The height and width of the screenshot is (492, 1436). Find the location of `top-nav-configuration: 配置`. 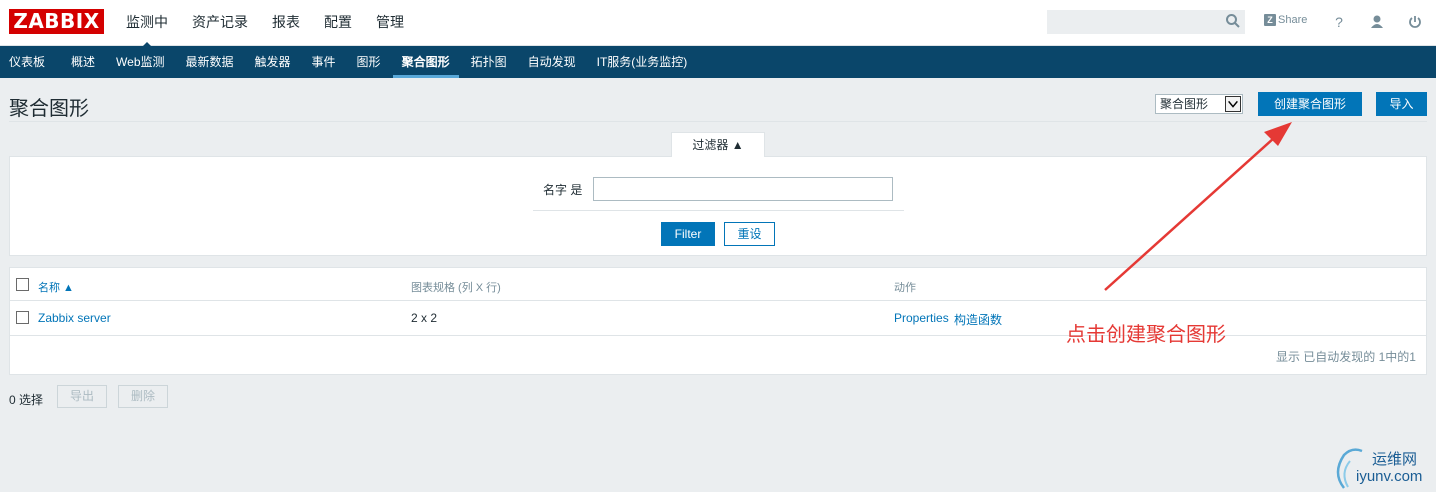

top-nav-configuration: 配置 is located at coordinates (338, 23).